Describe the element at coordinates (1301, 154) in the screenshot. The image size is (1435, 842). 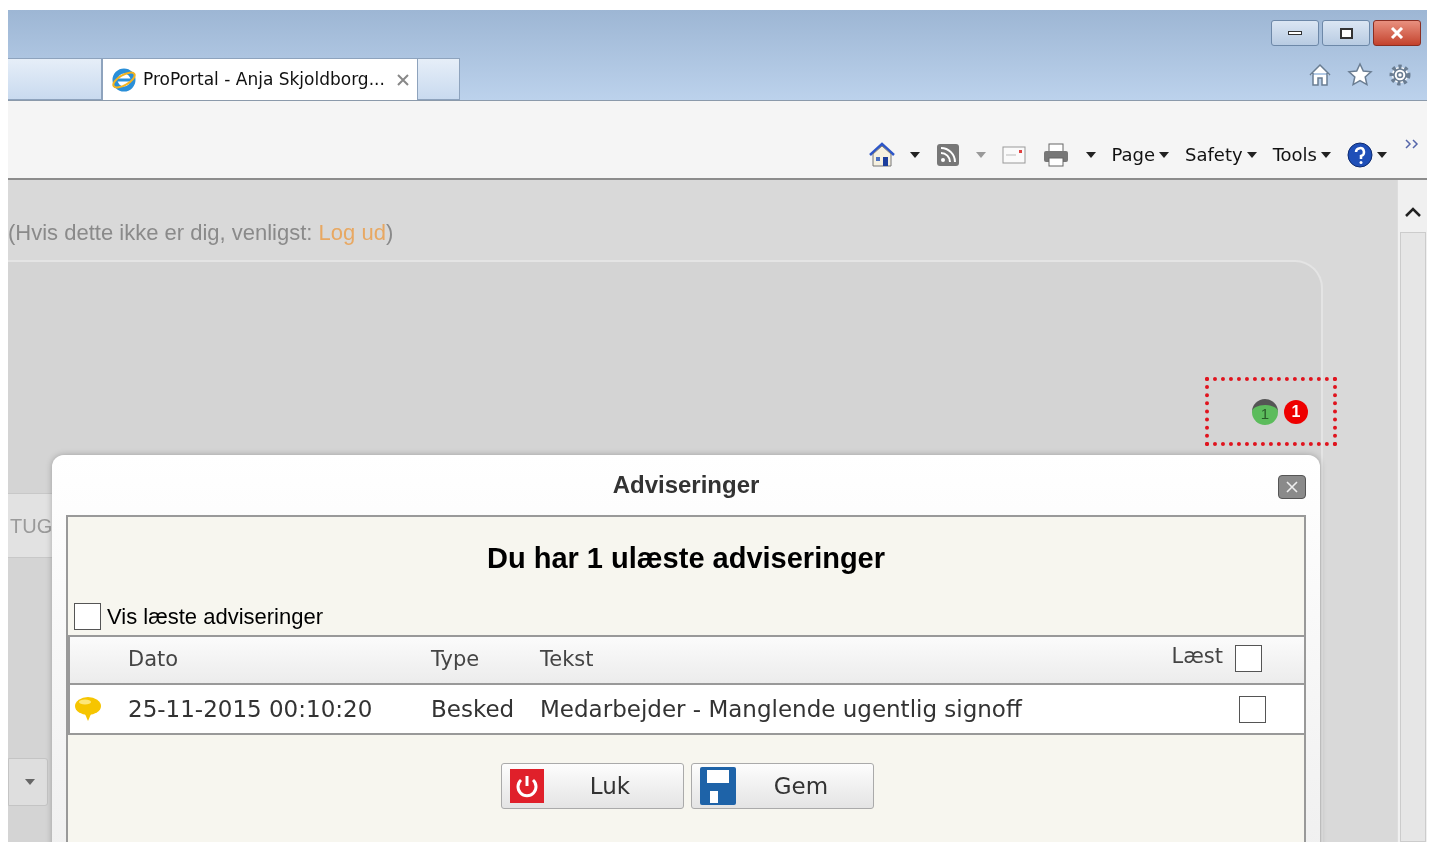
I see `command-menu: Tools` at that location.